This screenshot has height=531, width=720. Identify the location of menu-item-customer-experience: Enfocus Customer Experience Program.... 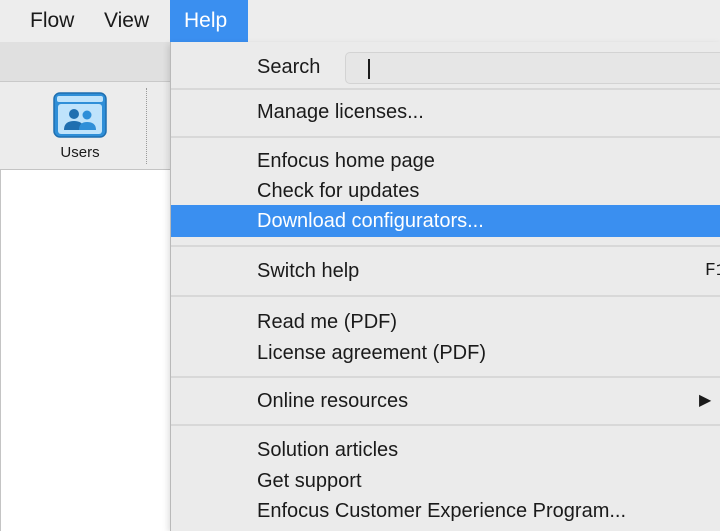
(445, 511).